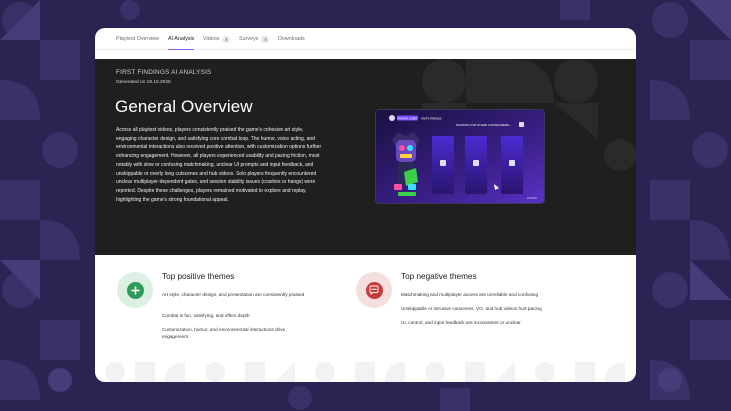 This screenshot has width=731, height=411. What do you see at coordinates (137, 43) in the screenshot?
I see `tab-playtest-overview: Playtest Overview` at bounding box center [137, 43].